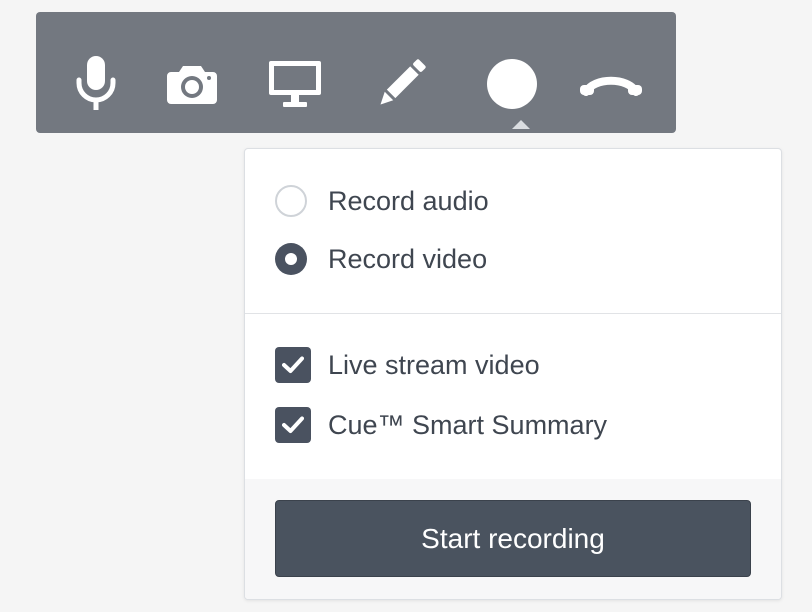 This screenshot has width=812, height=612. I want to click on screen-share-button, so click(295, 84).